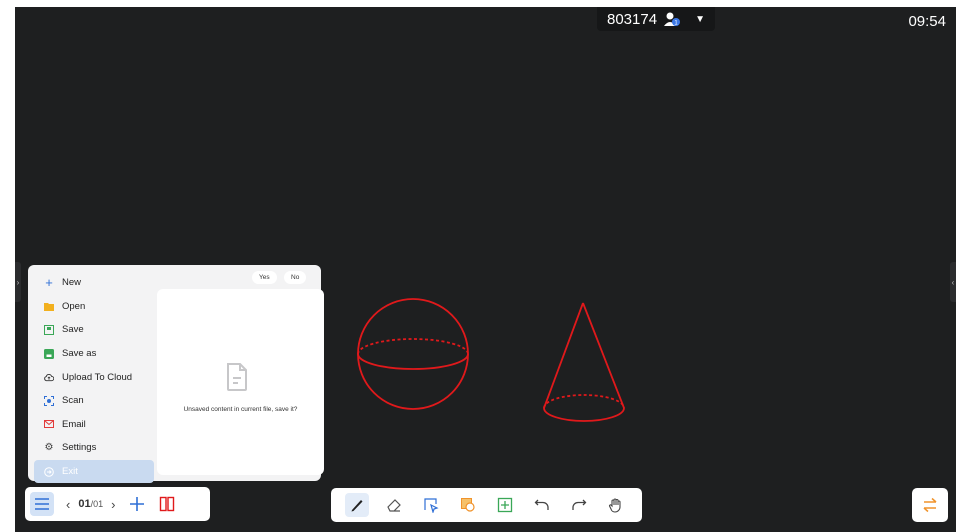 This screenshot has width=966, height=532. I want to click on page-overview-button, so click(167, 504).